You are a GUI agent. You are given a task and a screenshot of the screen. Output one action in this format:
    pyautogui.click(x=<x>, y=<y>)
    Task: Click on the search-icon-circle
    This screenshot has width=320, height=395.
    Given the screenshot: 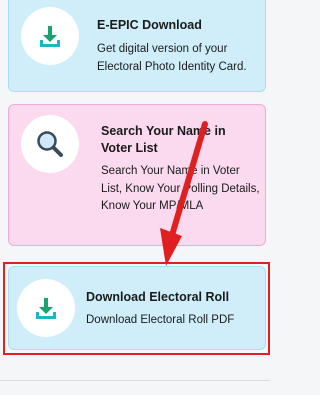 What is the action you would take?
    pyautogui.click(x=50, y=144)
    